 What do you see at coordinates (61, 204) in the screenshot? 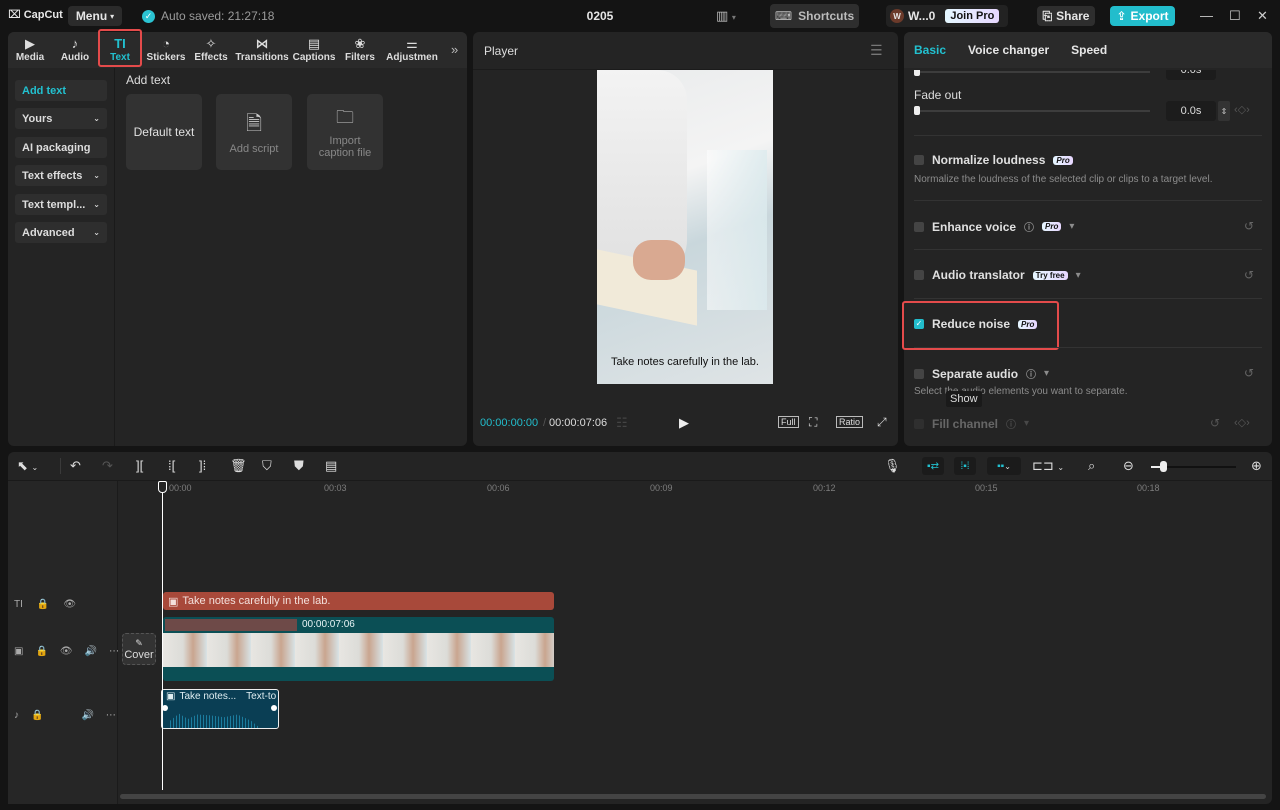
I see `sidebar-item-text-templates: Text templ... ⌄` at bounding box center [61, 204].